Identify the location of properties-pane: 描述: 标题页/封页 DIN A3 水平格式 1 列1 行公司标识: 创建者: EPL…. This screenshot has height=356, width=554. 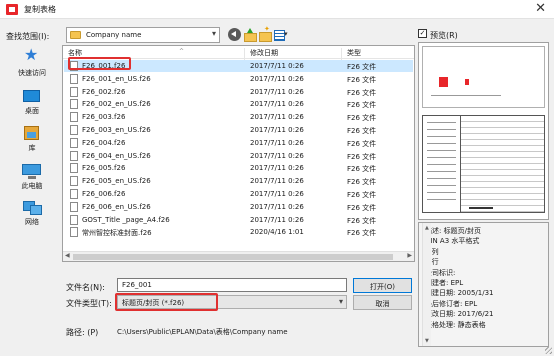
(483, 284).